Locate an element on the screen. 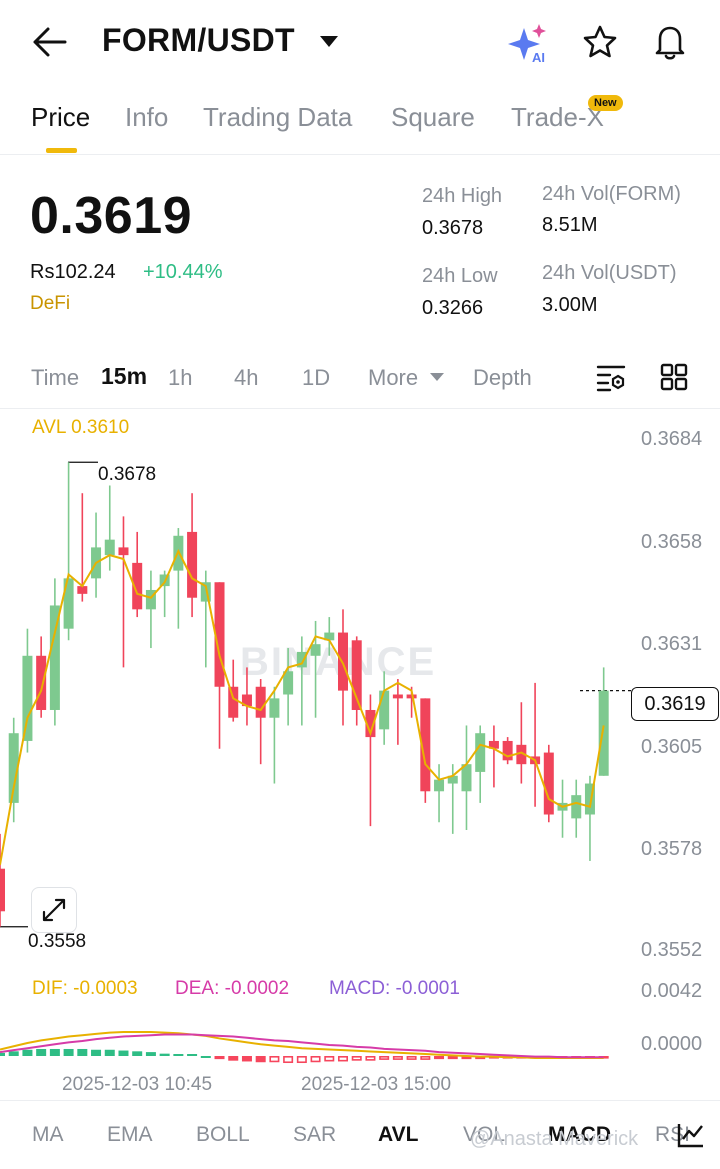 This screenshot has height=1169, width=720. low-marker: 0.3558 is located at coordinates (57, 941).